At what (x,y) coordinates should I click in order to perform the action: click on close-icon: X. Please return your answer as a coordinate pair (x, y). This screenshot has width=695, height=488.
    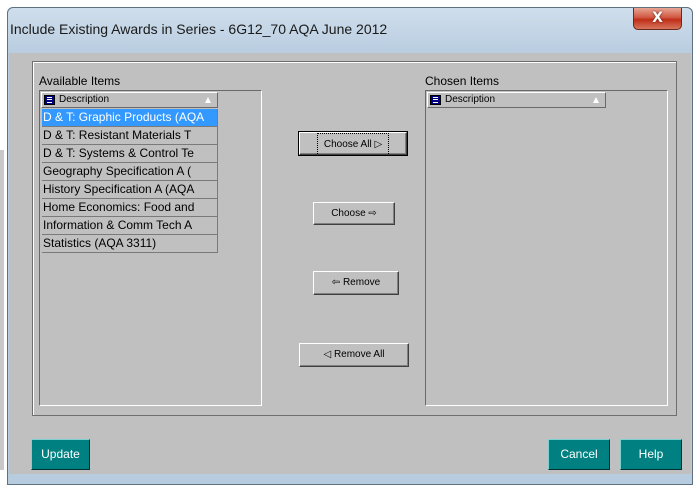
    Looking at the image, I should click on (657, 18).